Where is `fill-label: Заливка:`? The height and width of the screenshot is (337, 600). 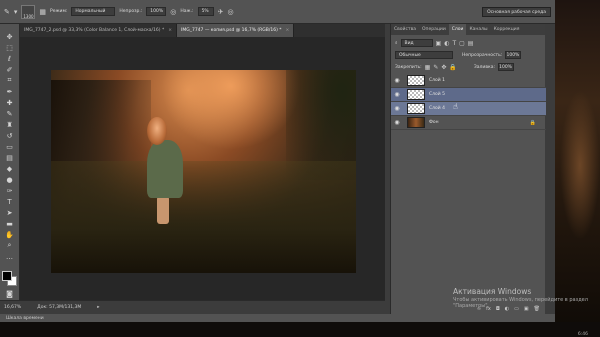 fill-label: Заливка: is located at coordinates (484, 67).